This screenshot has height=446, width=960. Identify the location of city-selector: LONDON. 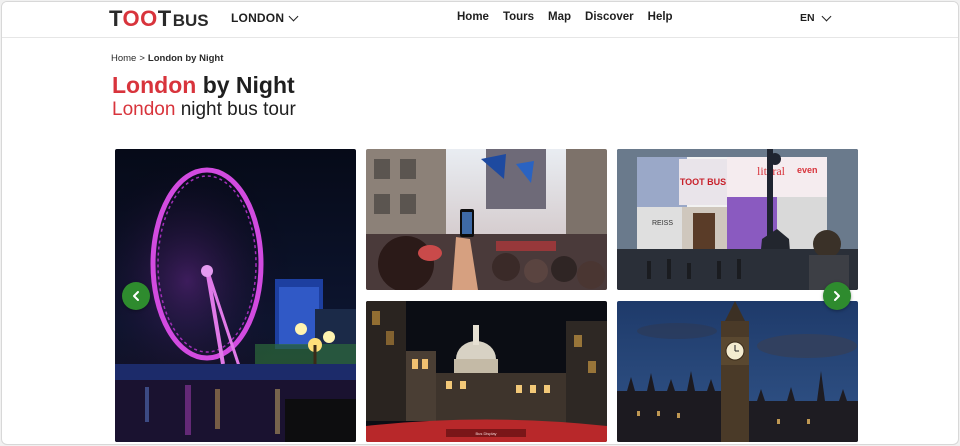
(265, 18).